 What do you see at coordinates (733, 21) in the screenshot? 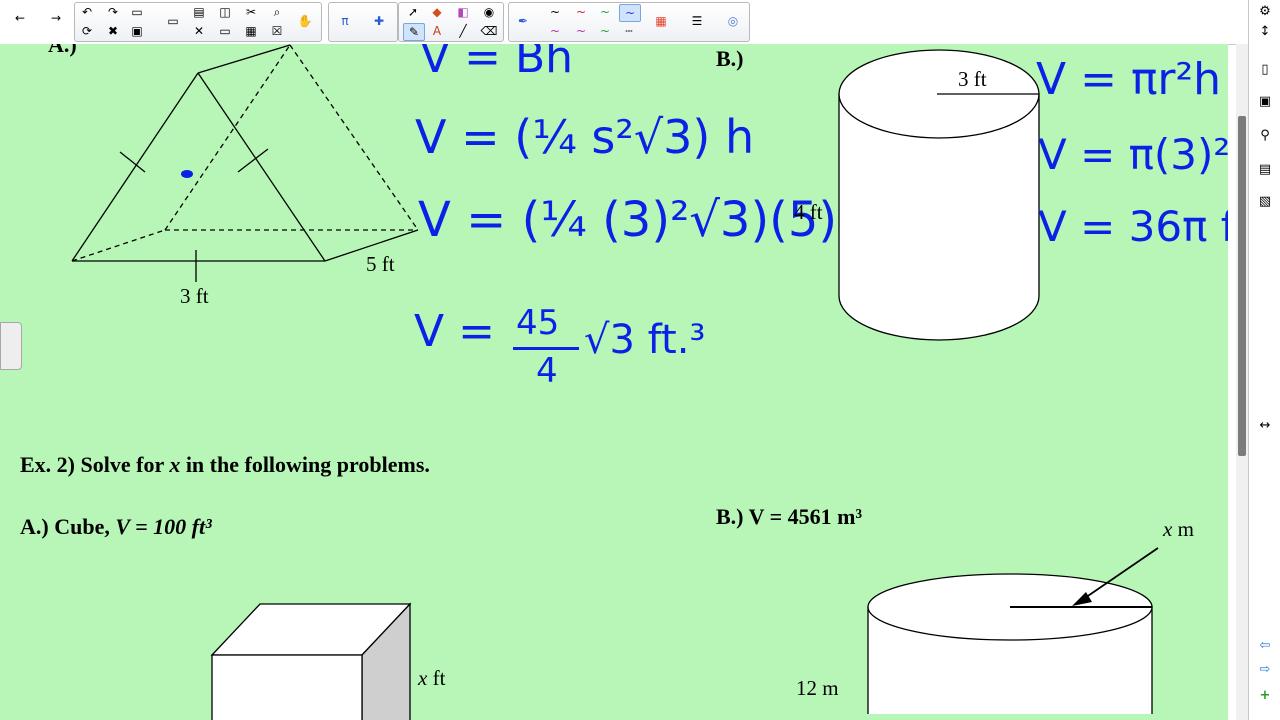
I see `magic-pen-icon: ◎` at bounding box center [733, 21].